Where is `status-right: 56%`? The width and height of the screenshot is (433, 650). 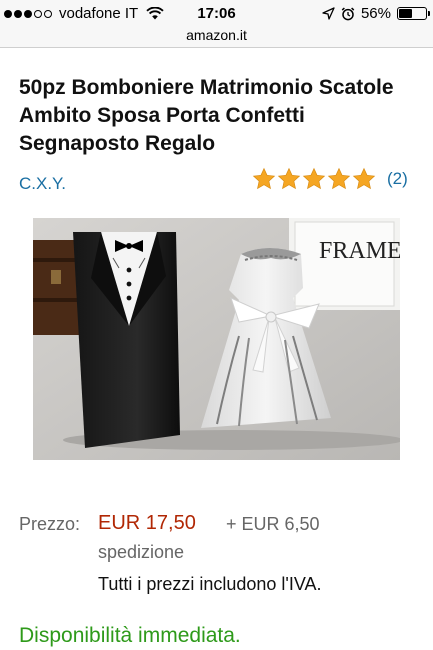 status-right: 56% is located at coordinates (376, 13).